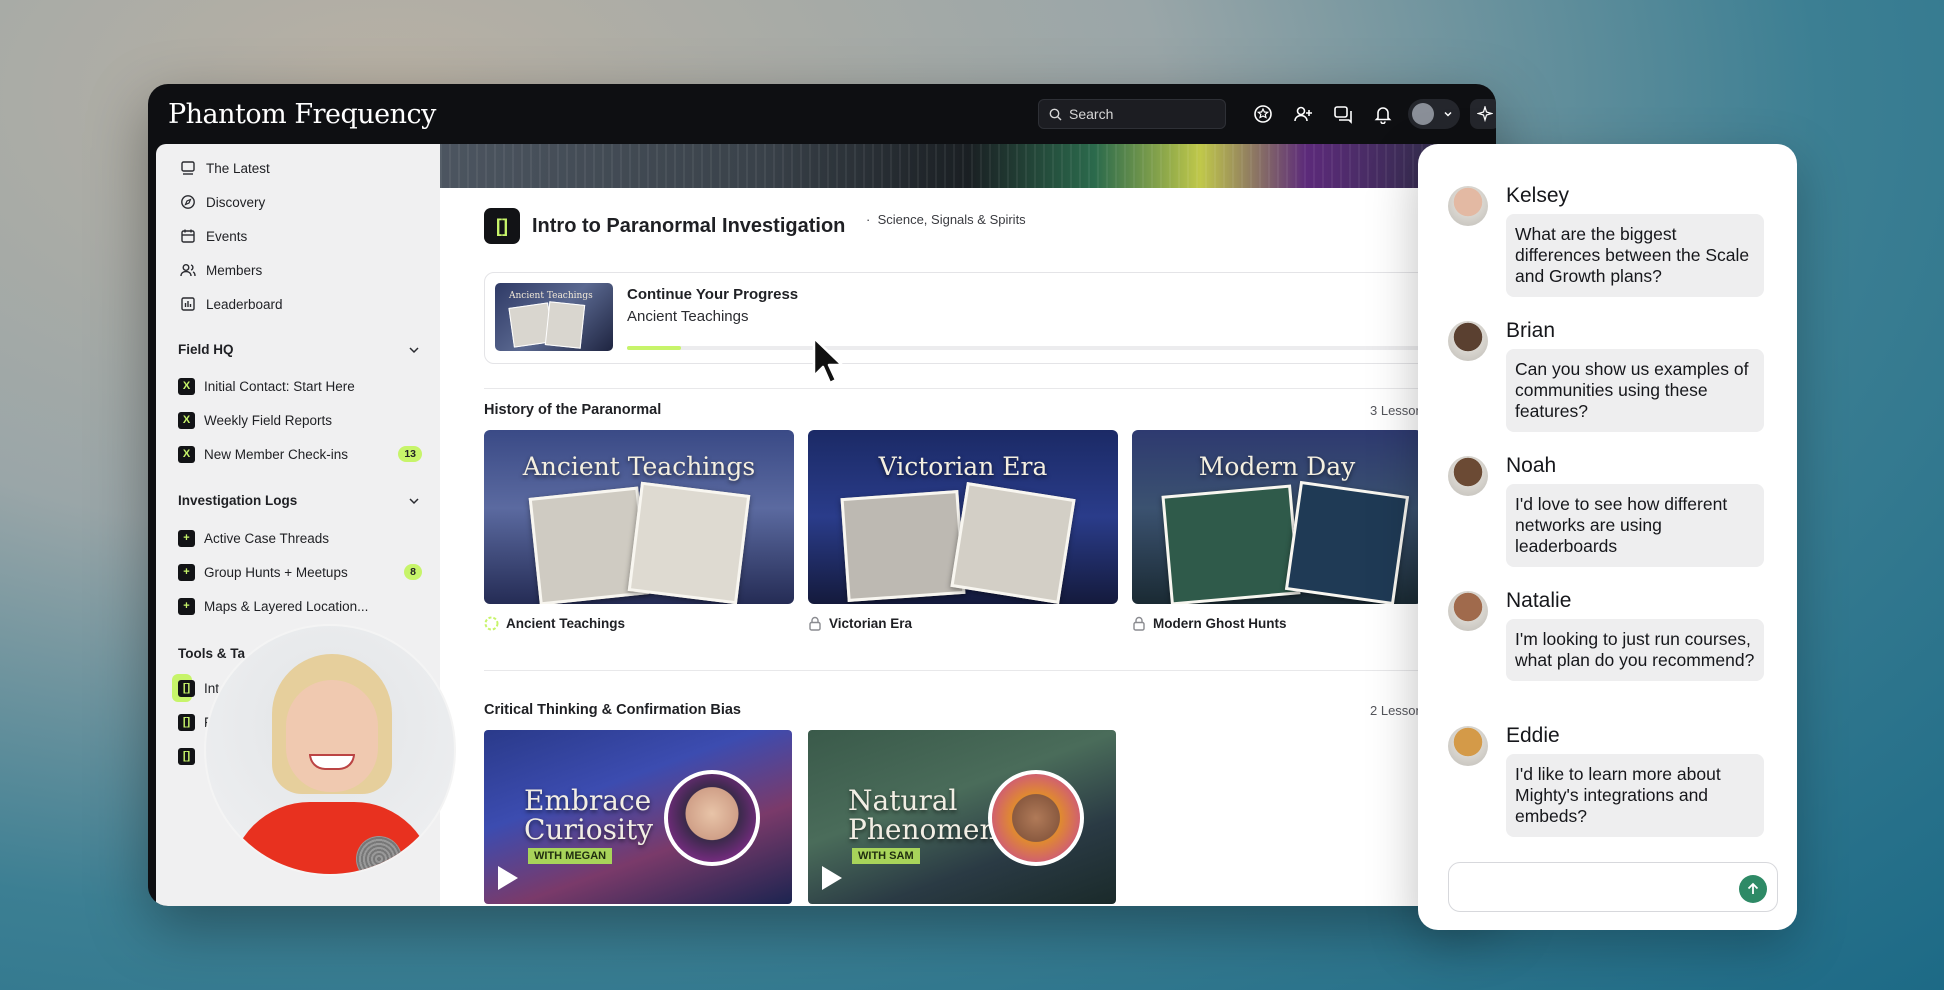 The image size is (1944, 990). I want to click on chat-icon, so click(1343, 114).